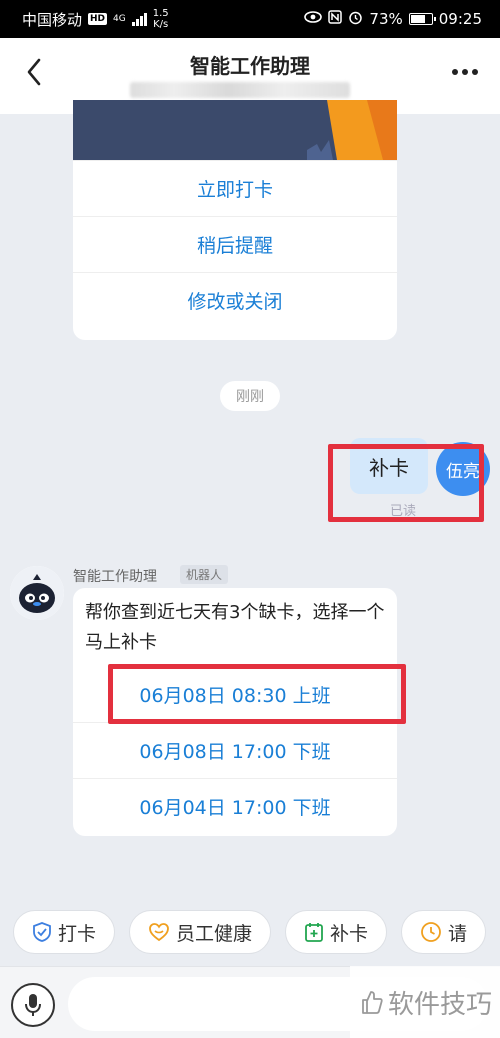  What do you see at coordinates (314, 932) in the screenshot?
I see `calendar-plus-icon` at bounding box center [314, 932].